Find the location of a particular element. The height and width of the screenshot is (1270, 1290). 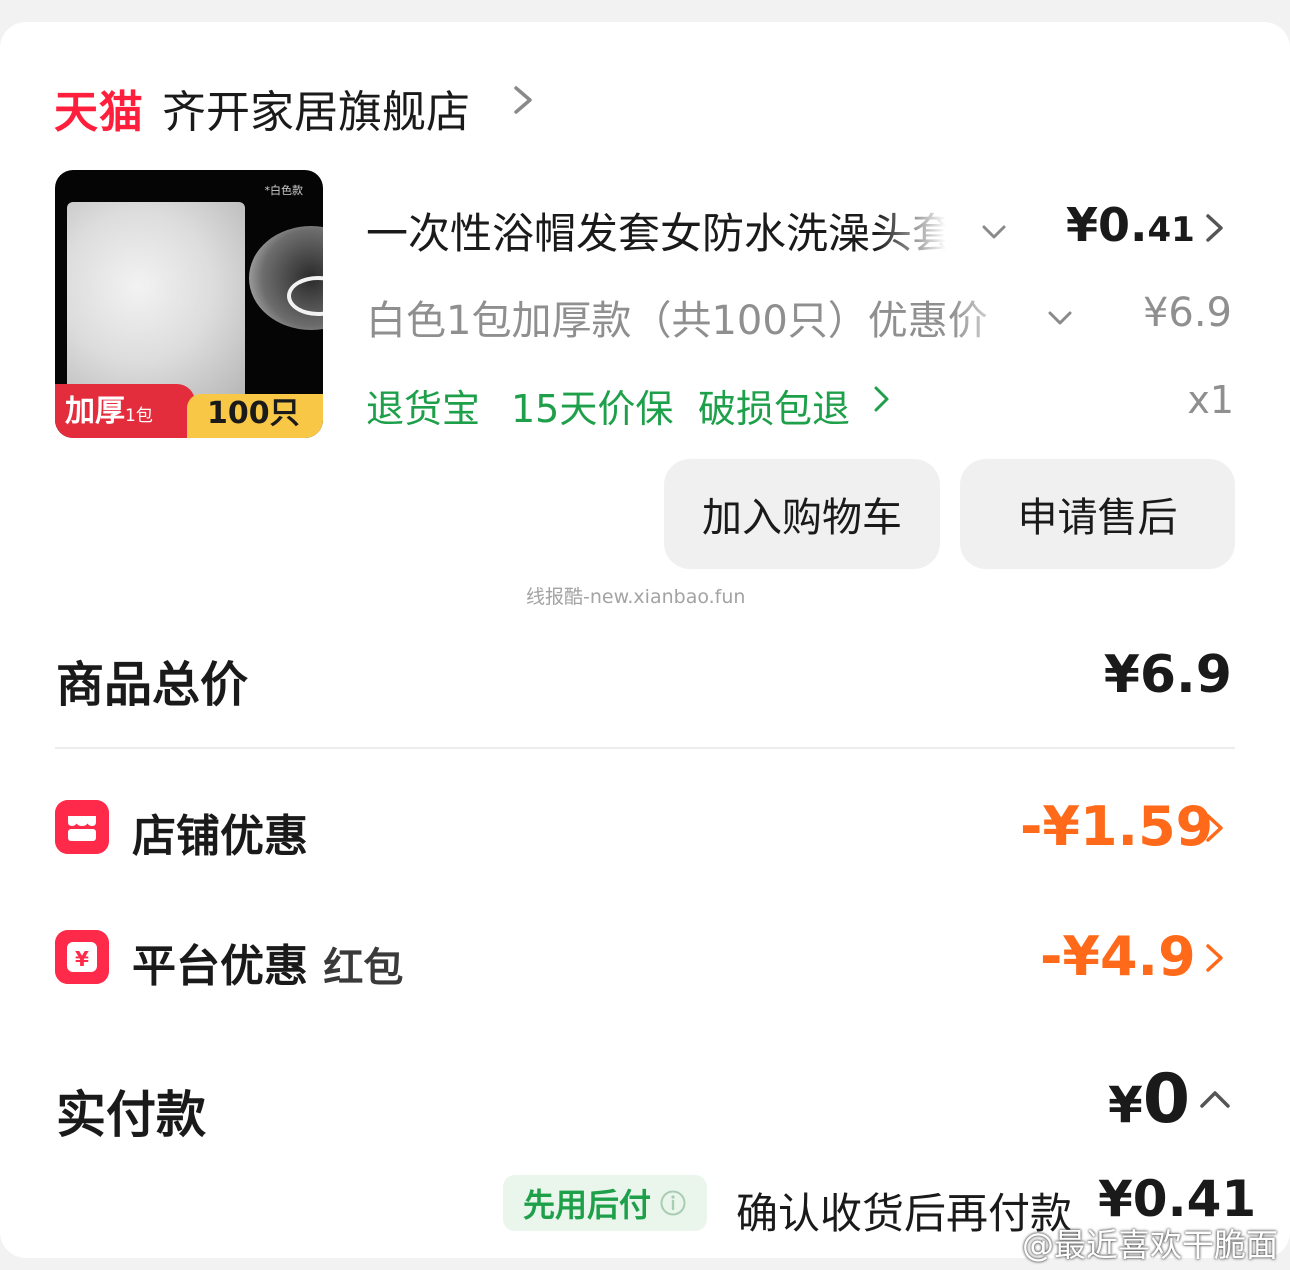

red-packet-icon: ¥ is located at coordinates (82, 957).